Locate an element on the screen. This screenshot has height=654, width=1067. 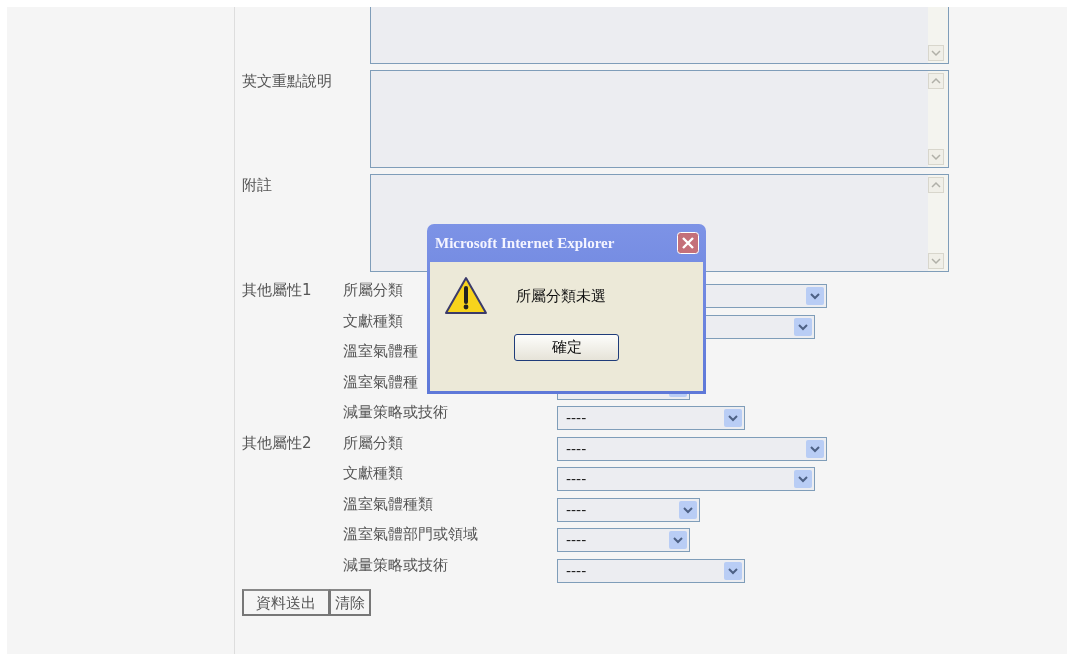
field-label: 英文重點說明 is located at coordinates (287, 81).